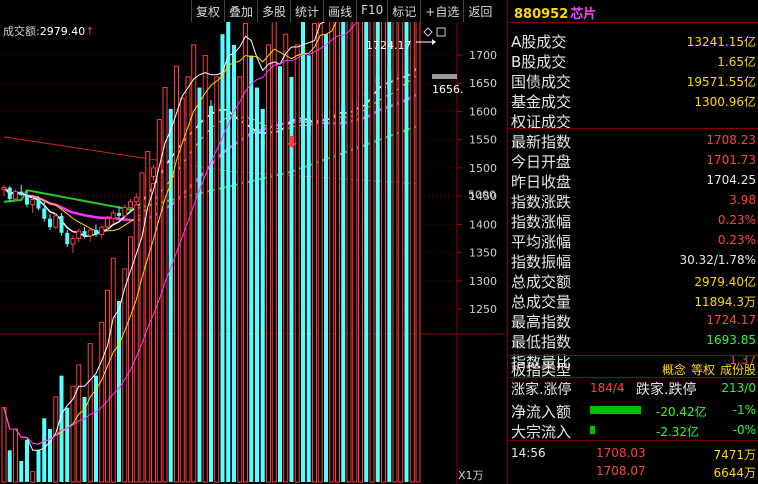 The width and height of the screenshot is (758, 484). What do you see at coordinates (541, 370) in the screenshot?
I see `board-type-label: 板指类型` at bounding box center [541, 370].